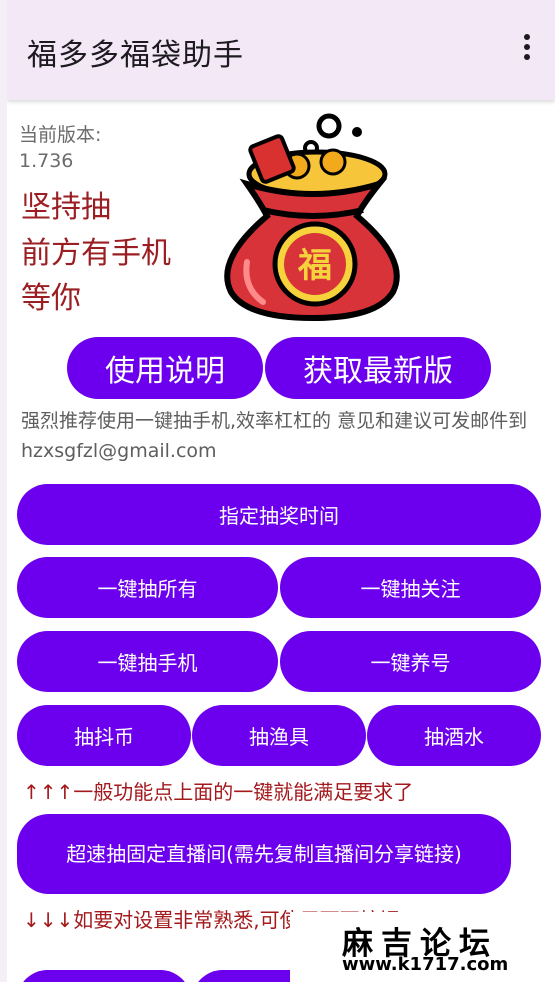  What do you see at coordinates (264, 854) in the screenshot?
I see `fast-draw-live-room-button: 超速抽固定直播间(需先复制直播间分享链接)` at bounding box center [264, 854].